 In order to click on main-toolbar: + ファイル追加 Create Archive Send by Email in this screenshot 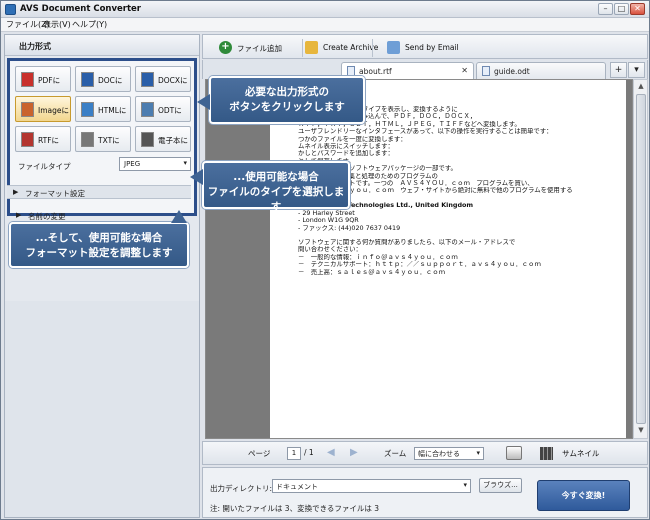, I will do `click(425, 46)`.